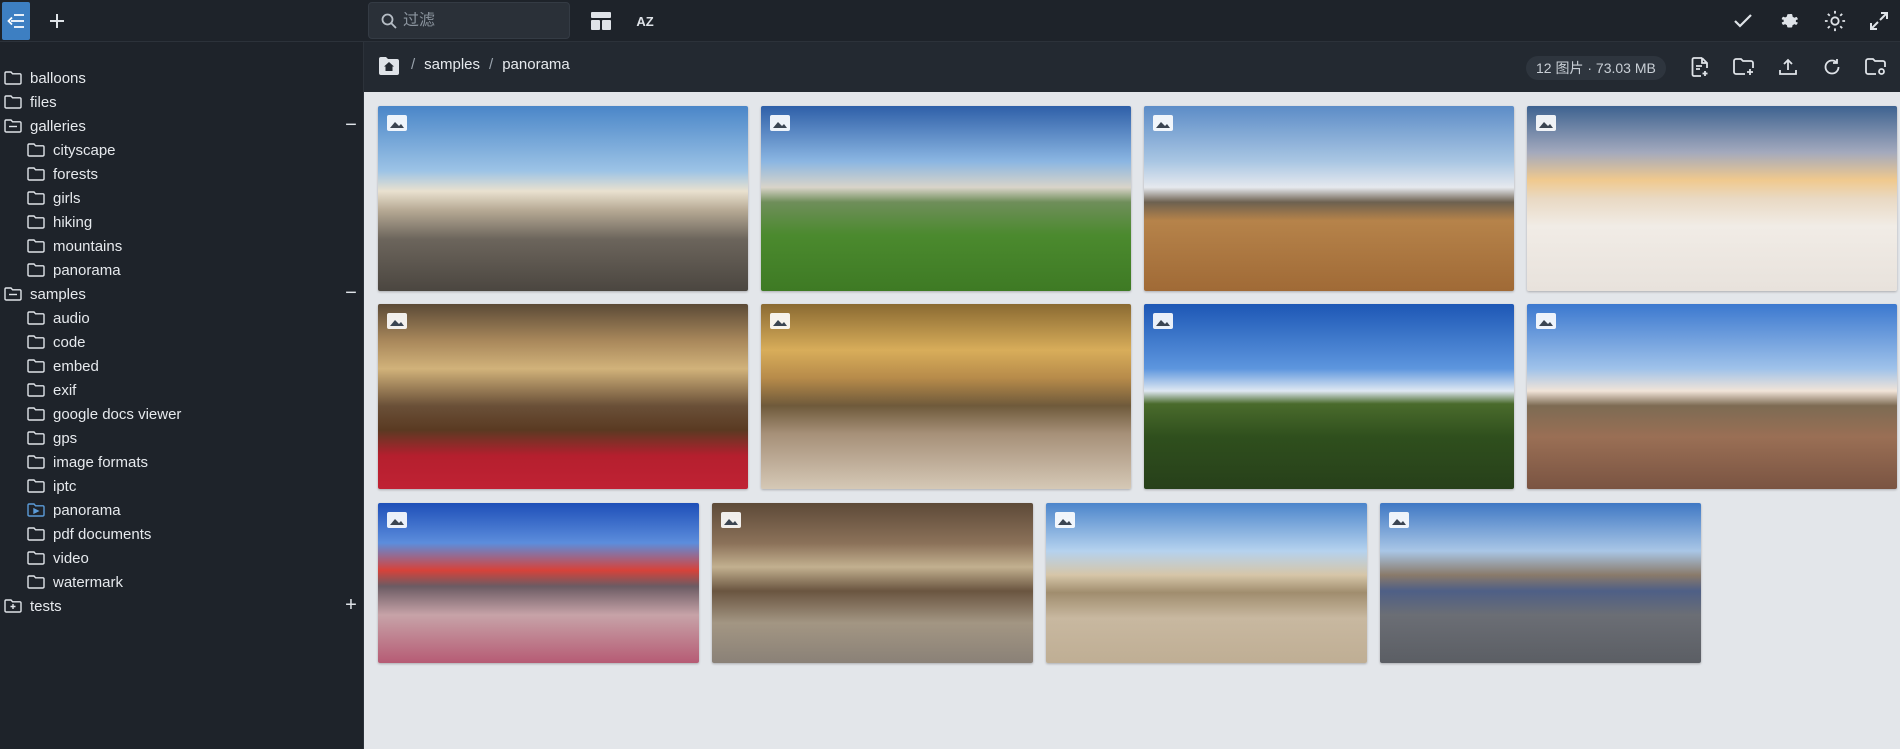 The width and height of the screenshot is (1900, 749). I want to click on new-file-icon, so click(1700, 67).